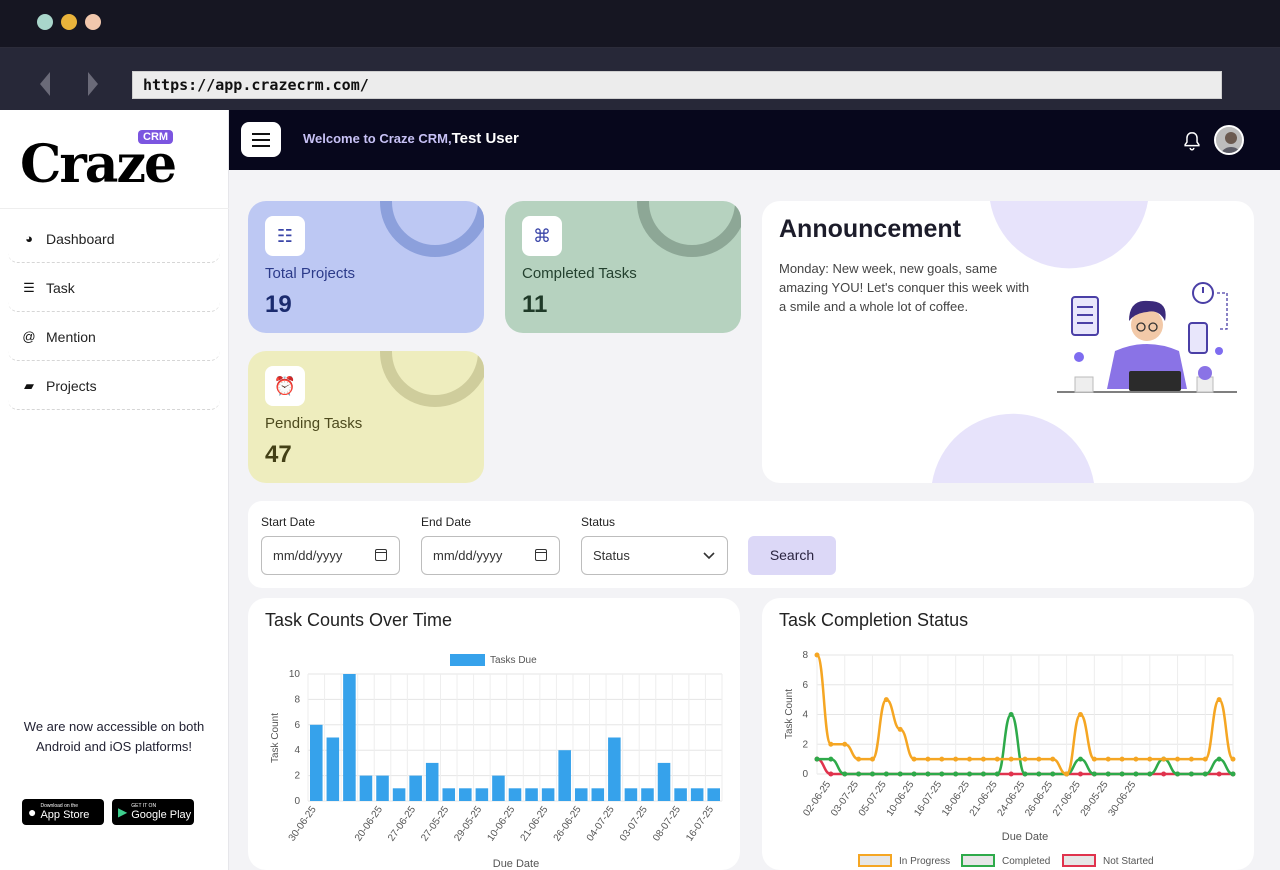 This screenshot has height=870, width=1280. What do you see at coordinates (330, 555) in the screenshot?
I see `start-date-input: mm/dd/yyyy` at bounding box center [330, 555].